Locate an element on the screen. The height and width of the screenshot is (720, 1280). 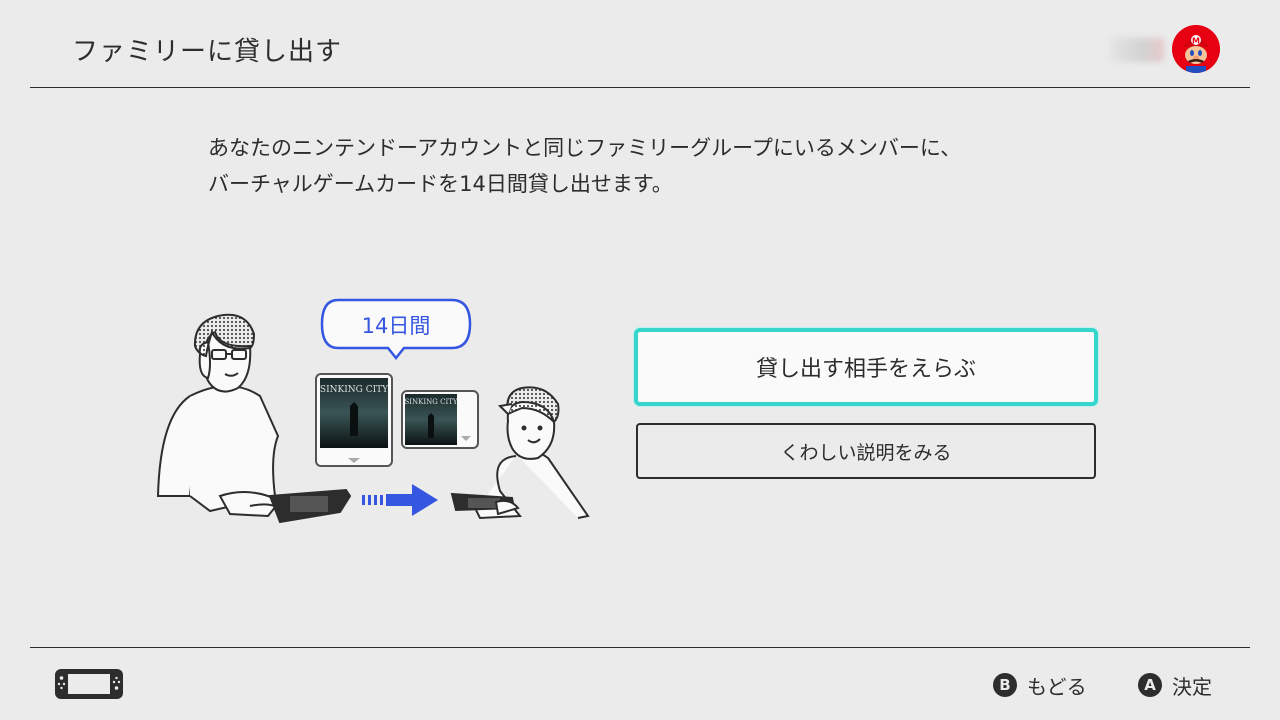
footer-divider is located at coordinates (640, 647).